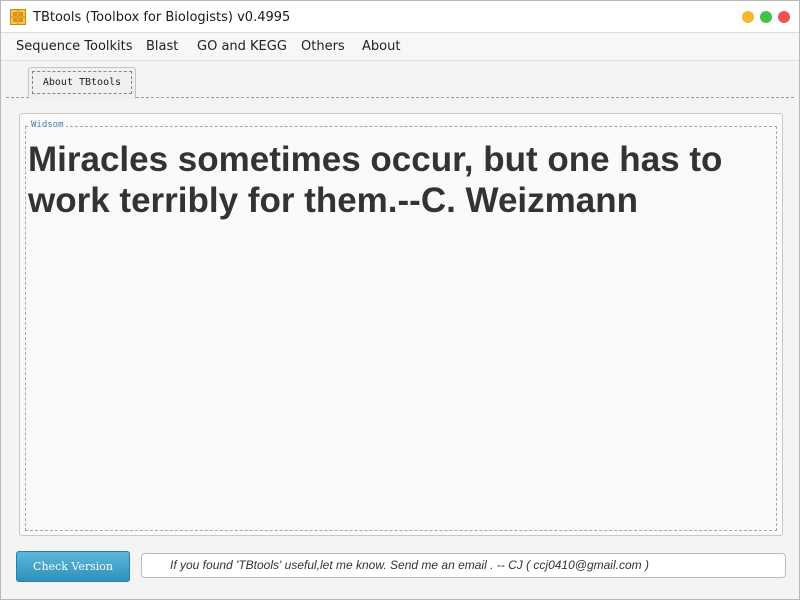  Describe the element at coordinates (381, 46) in the screenshot. I see `menu-about: About` at that location.